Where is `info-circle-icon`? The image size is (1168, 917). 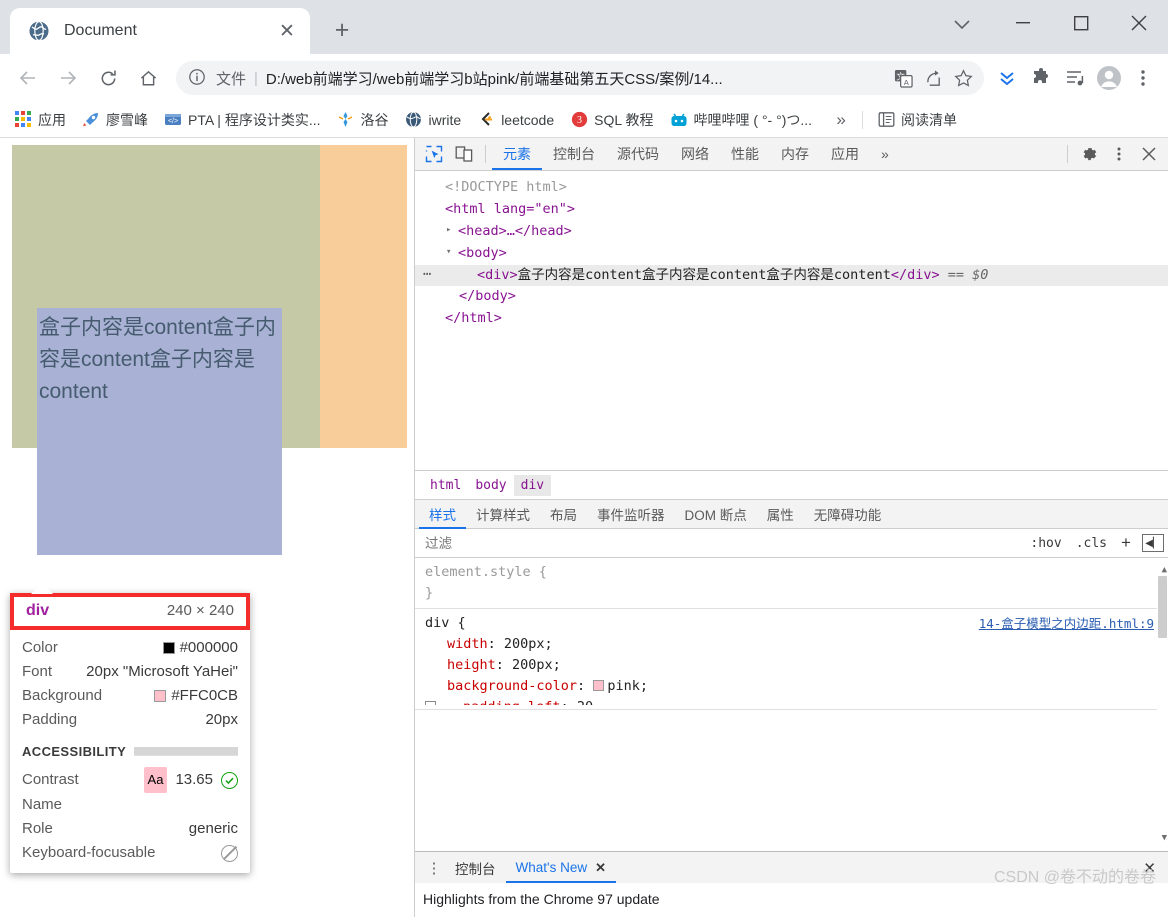
info-circle-icon is located at coordinates (198, 78).